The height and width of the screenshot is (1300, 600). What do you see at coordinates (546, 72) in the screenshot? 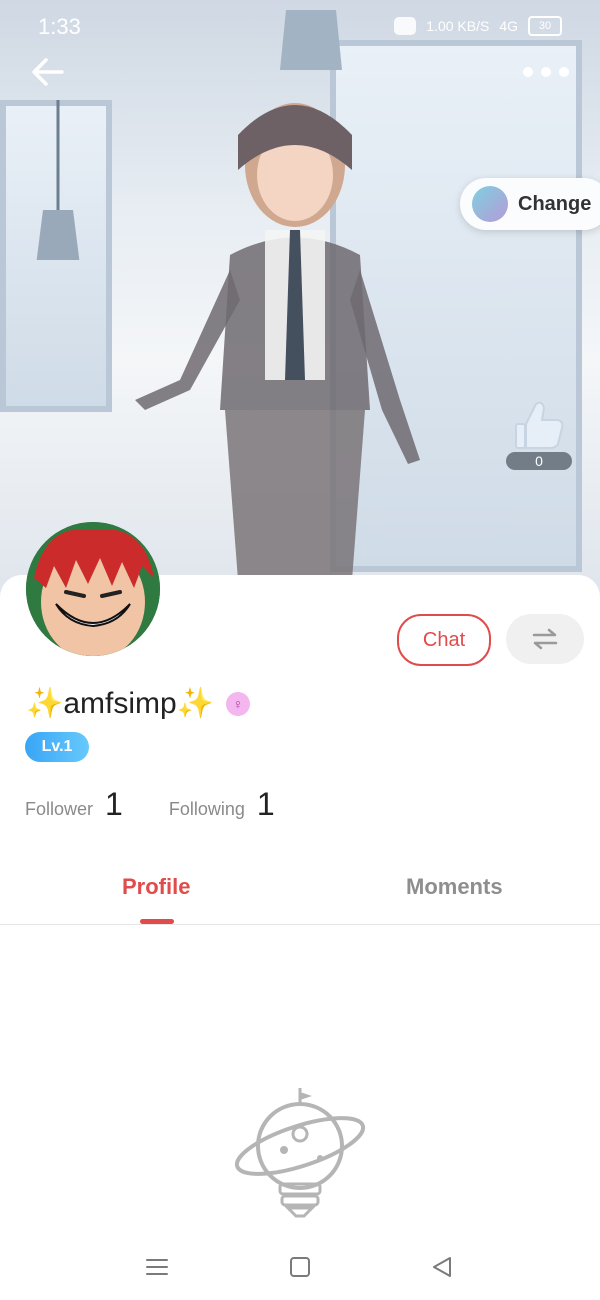
I see `more-dots-icon` at bounding box center [546, 72].